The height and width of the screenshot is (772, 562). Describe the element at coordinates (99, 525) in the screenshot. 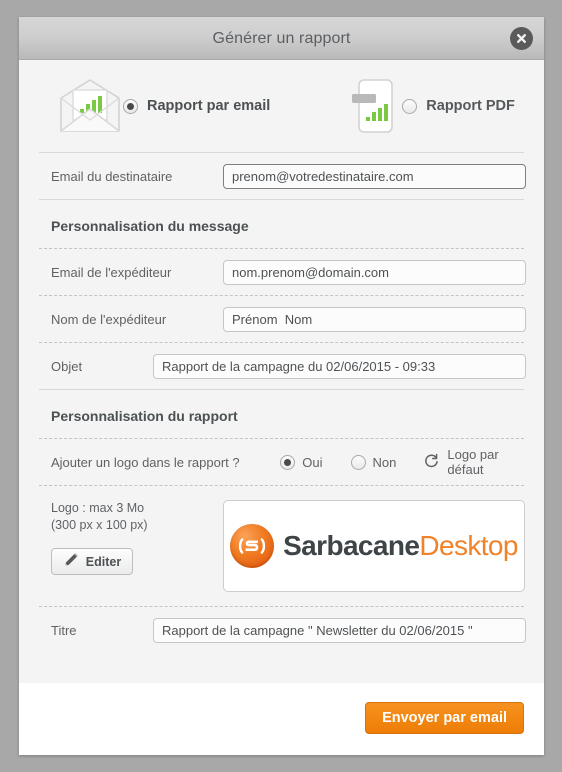

I see `logo-constraint-dimensions: (300 px x 100 px)` at that location.